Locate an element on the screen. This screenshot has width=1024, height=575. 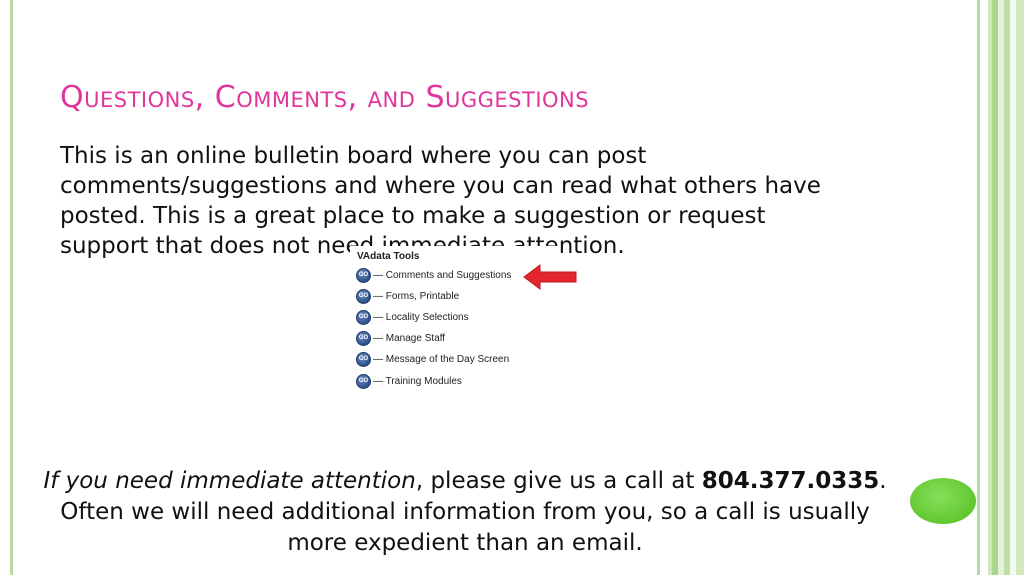
tool-item-locality-selections: GO — Locality Selections is located at coordinates (412, 317).